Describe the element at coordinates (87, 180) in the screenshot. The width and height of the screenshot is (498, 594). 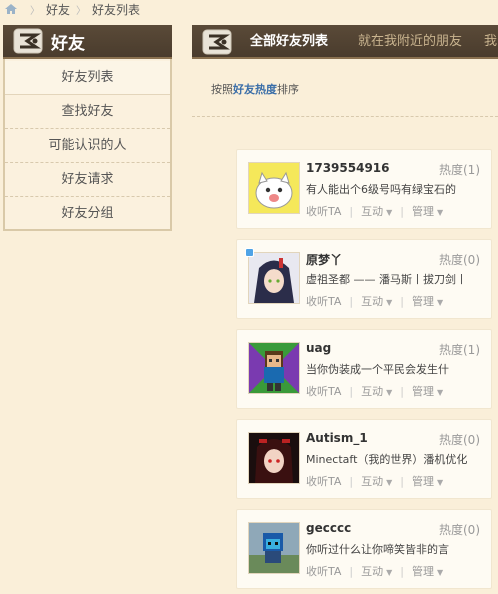
I see `sidebar-item-friend-requests: 好友请求` at that location.